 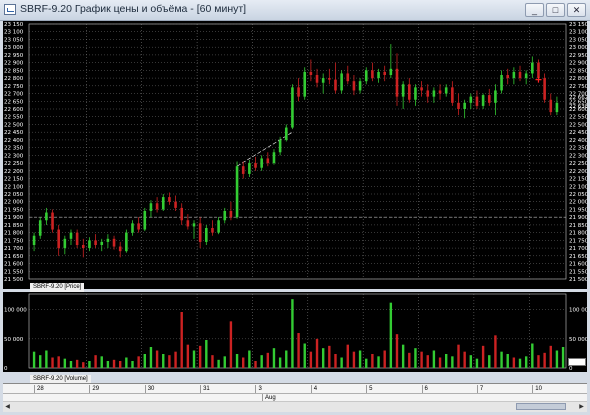 I want to click on price-y-tick-left: 21 650, so click(x=14, y=257).